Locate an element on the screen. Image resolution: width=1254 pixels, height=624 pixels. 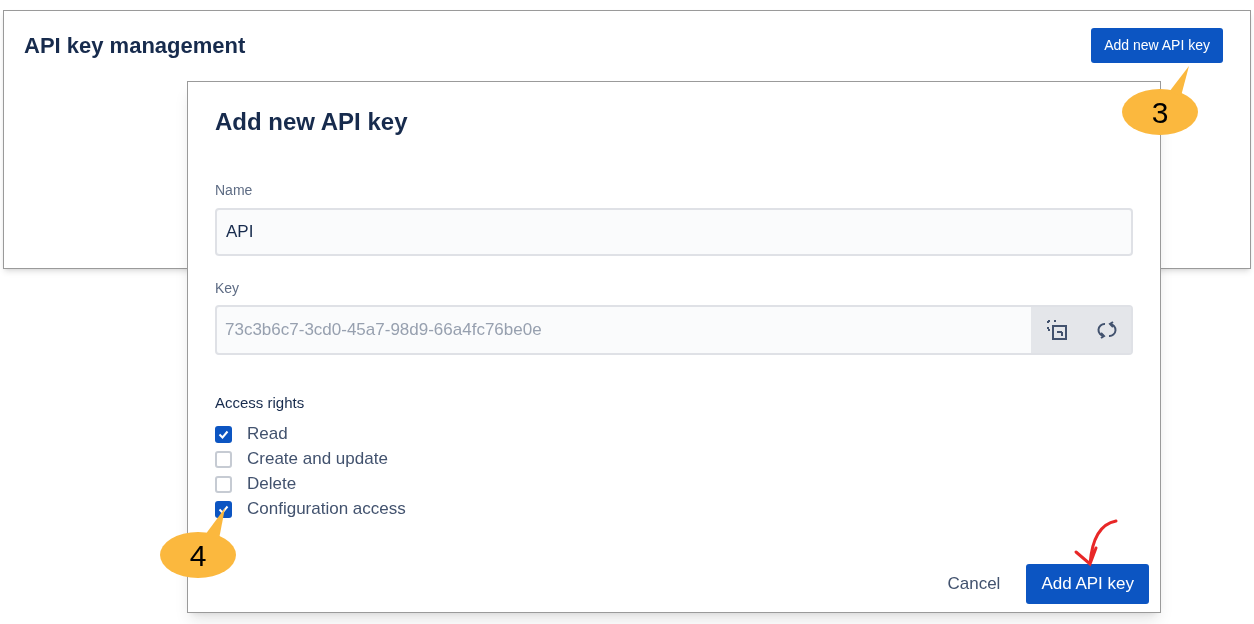
check-icon is located at coordinates (223, 434).